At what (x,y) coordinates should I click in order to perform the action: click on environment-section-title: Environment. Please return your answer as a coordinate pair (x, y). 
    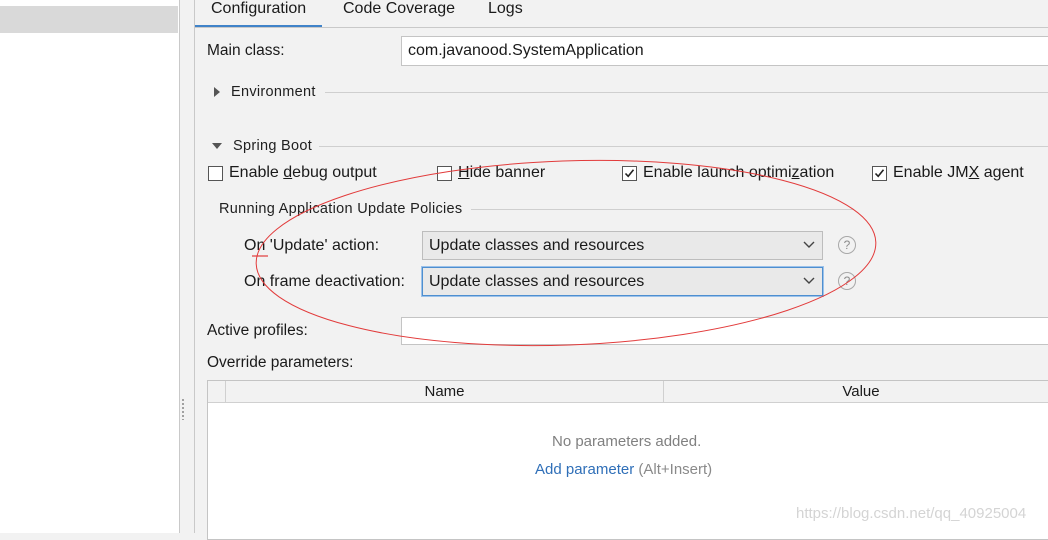
    Looking at the image, I should click on (273, 92).